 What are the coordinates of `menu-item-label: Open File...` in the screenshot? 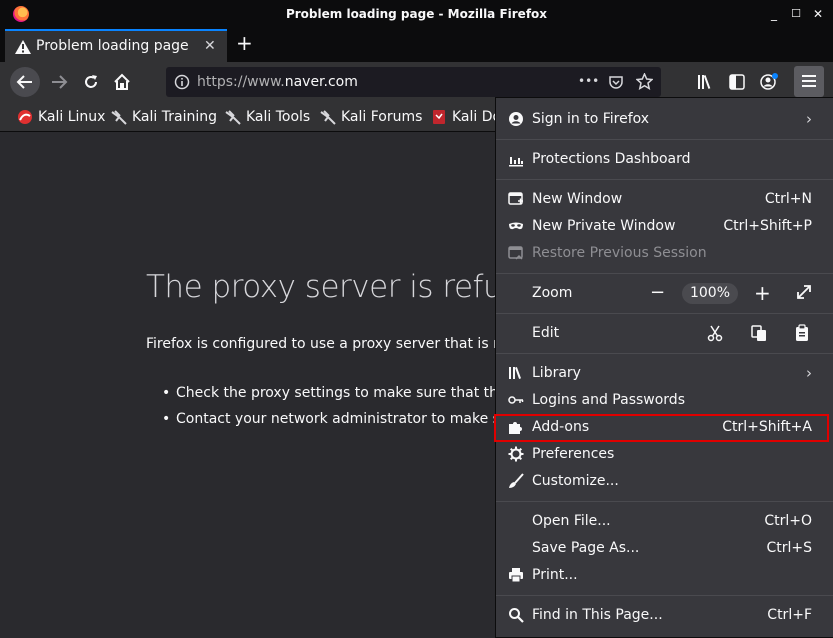 It's located at (571, 521).